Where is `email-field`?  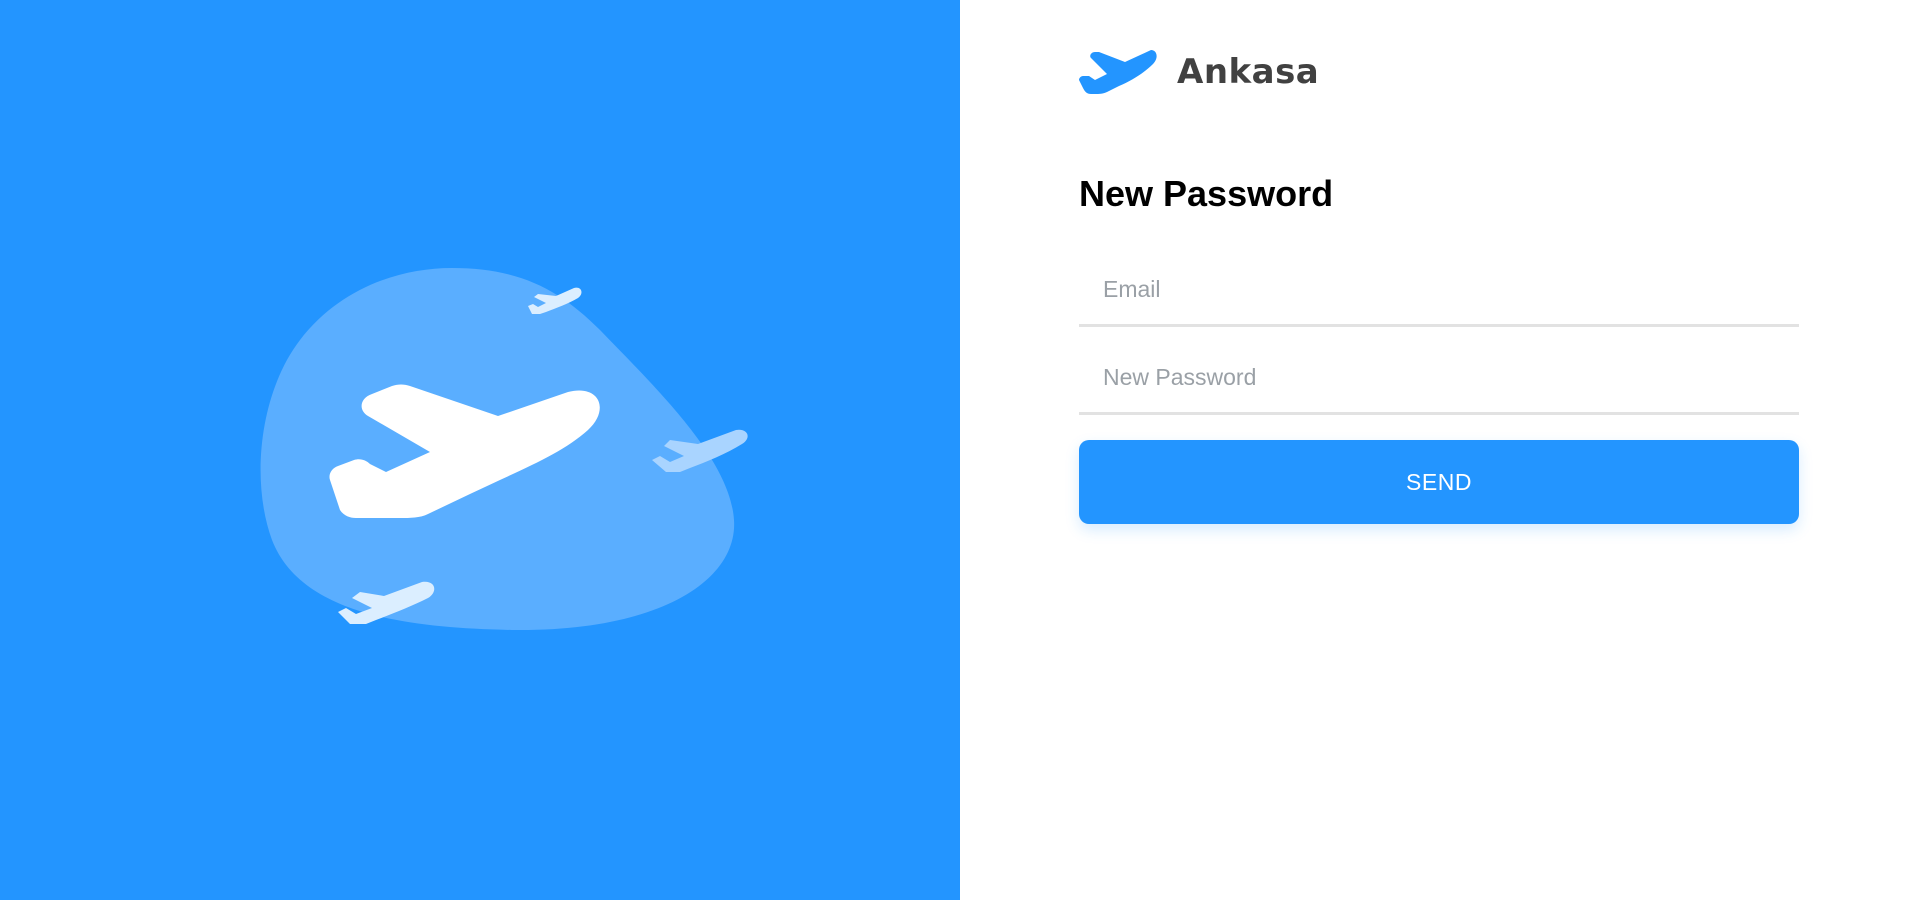
email-field is located at coordinates (1439, 289).